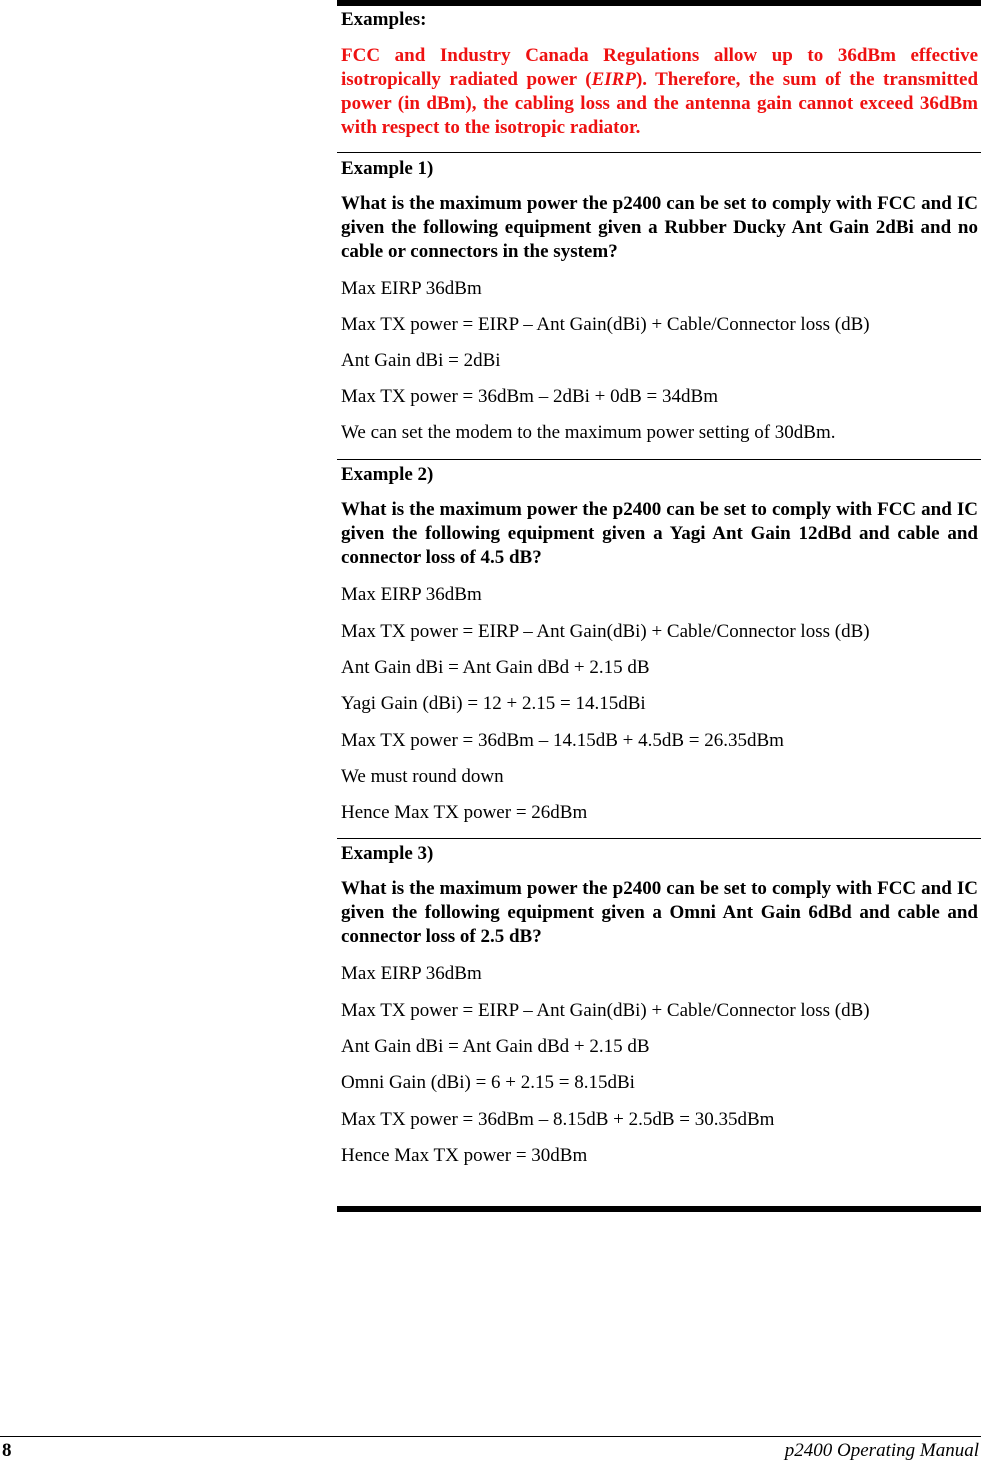  Describe the element at coordinates (490, 1436) in the screenshot. I see `footer-rule` at that location.